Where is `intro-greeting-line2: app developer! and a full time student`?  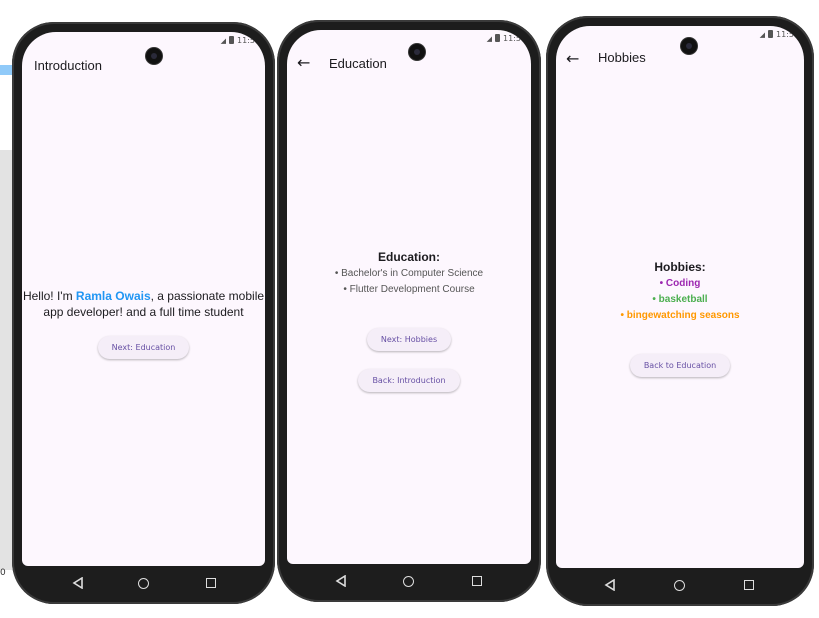
intro-greeting-line2: app developer! and a full time student is located at coordinates (143, 312).